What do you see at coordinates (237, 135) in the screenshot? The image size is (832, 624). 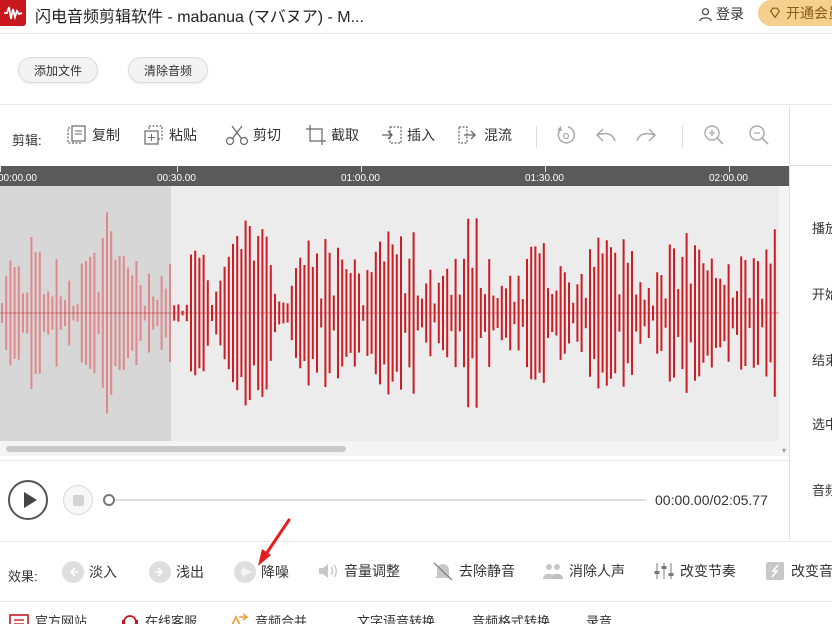 I see `scissors-icon` at bounding box center [237, 135].